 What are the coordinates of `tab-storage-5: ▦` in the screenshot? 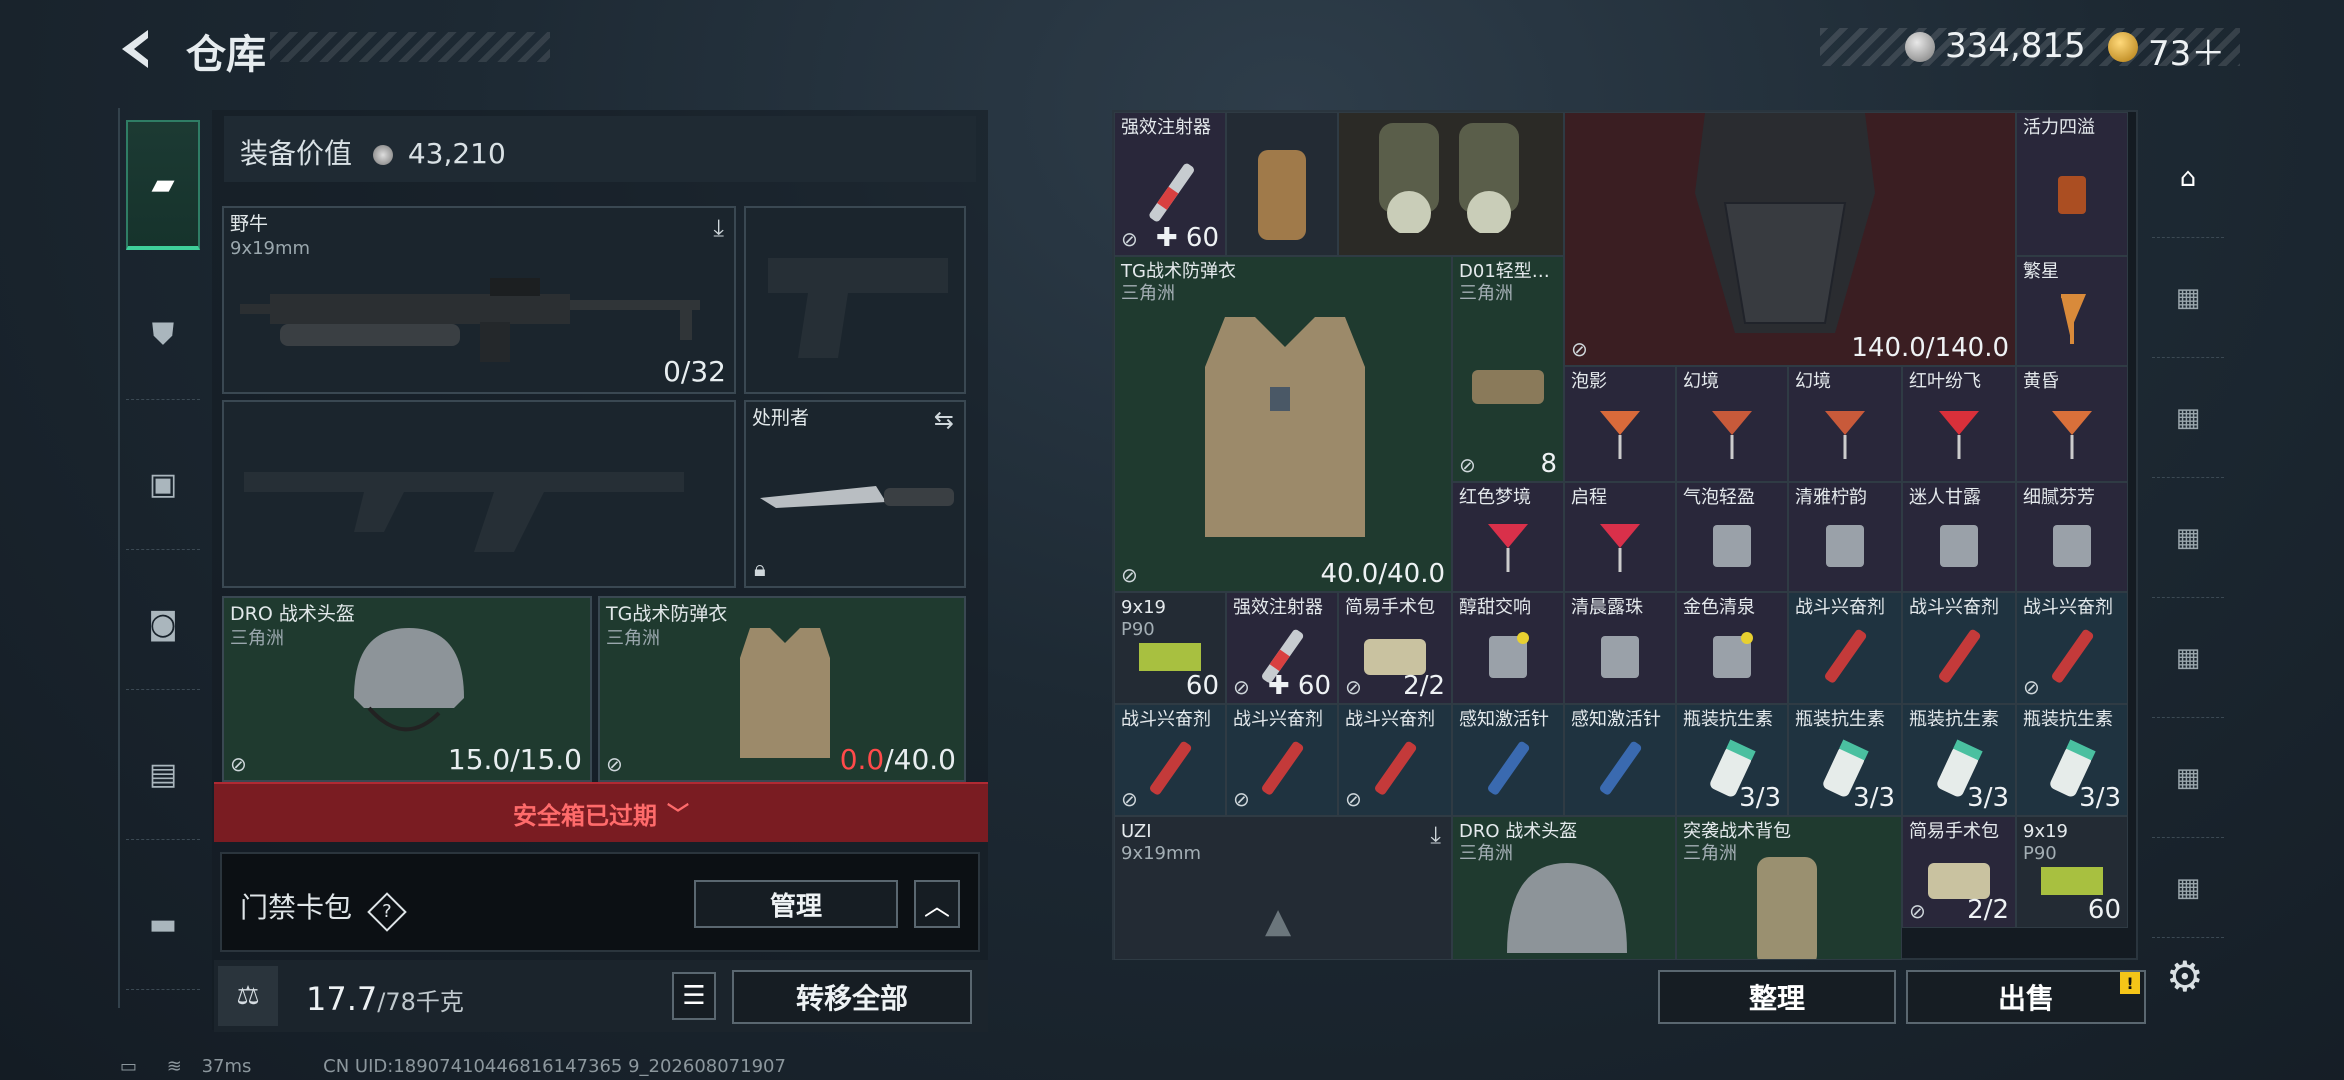 It's located at (2188, 658).